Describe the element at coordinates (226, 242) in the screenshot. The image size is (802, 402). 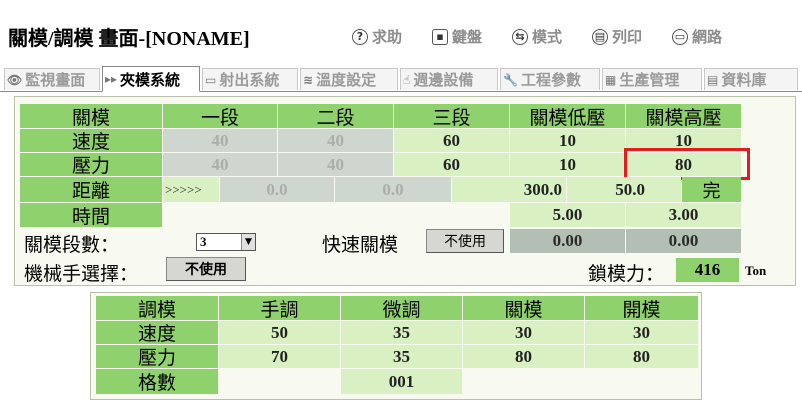
I see `stage-count-select: 3 ▼` at that location.